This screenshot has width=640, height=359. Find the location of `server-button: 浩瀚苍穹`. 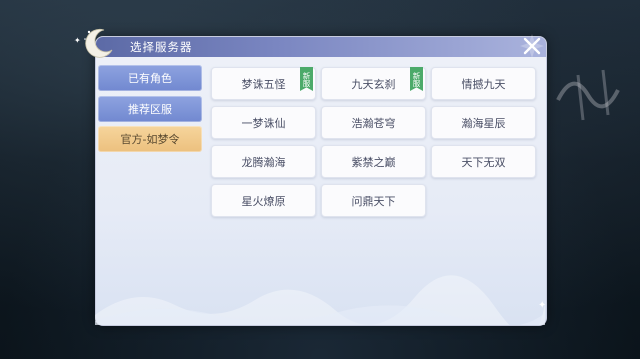

server-button: 浩瀚苍穹 is located at coordinates (373, 122).